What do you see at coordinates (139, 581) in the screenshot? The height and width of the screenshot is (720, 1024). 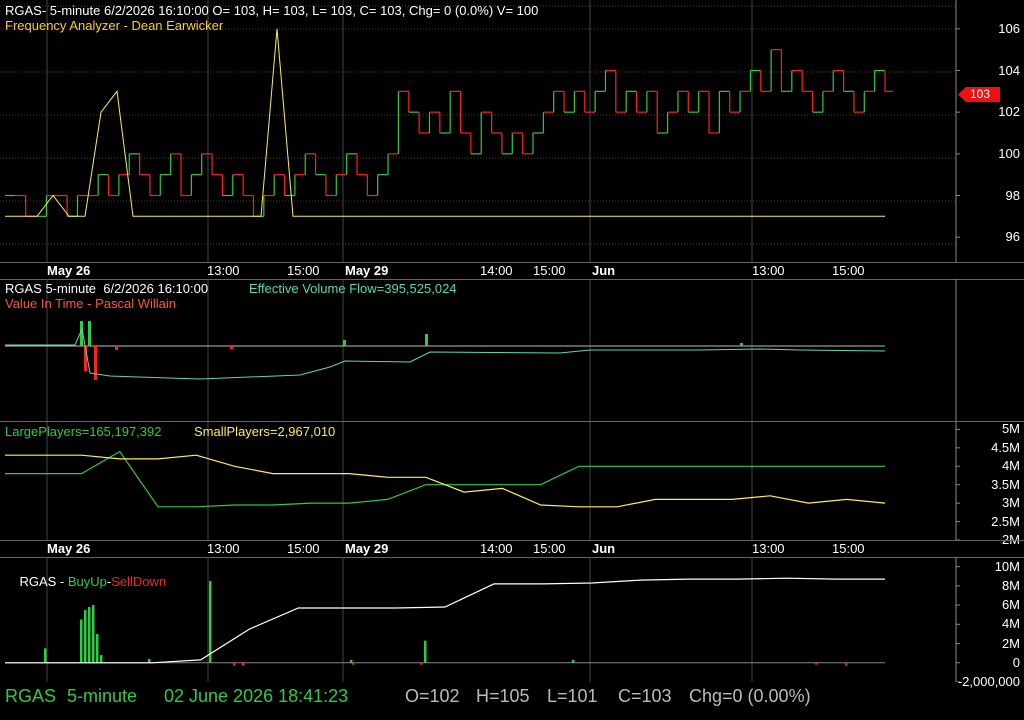 I see `selldown-label: SellDown` at bounding box center [139, 581].